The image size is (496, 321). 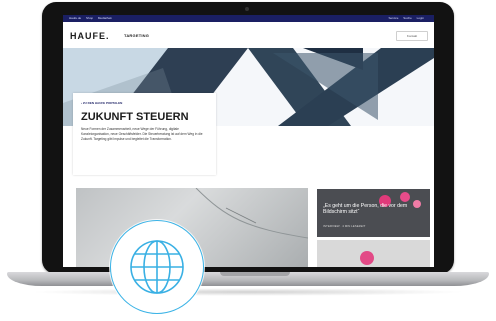 I want to click on topbar-link: Login, so click(x=420, y=18).